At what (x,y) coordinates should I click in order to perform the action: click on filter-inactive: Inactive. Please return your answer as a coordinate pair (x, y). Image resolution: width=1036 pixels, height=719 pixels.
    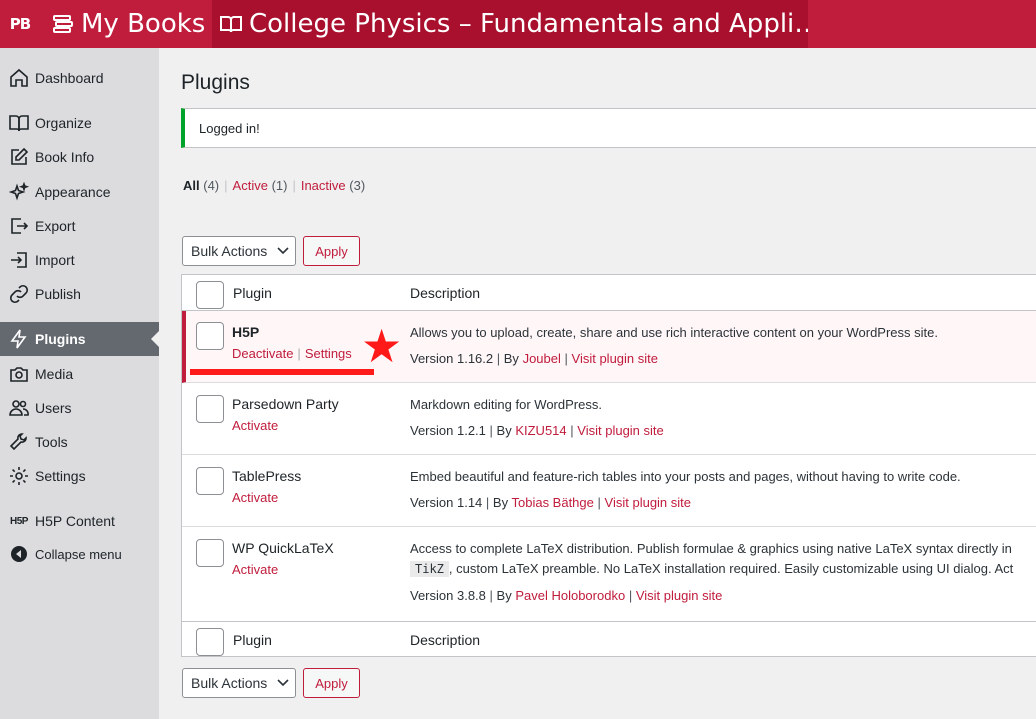
    Looking at the image, I should click on (323, 185).